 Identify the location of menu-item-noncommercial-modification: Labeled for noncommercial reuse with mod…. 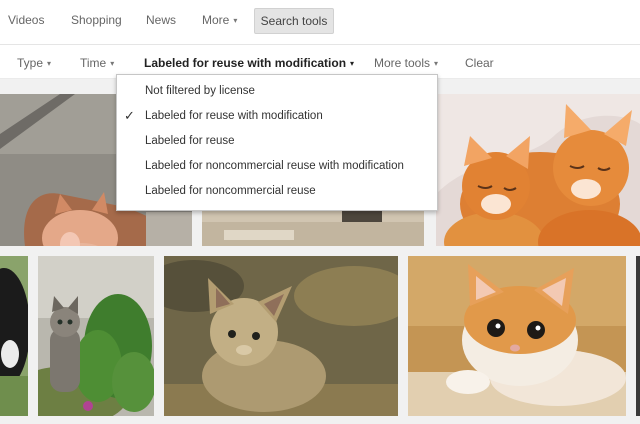
(277, 166).